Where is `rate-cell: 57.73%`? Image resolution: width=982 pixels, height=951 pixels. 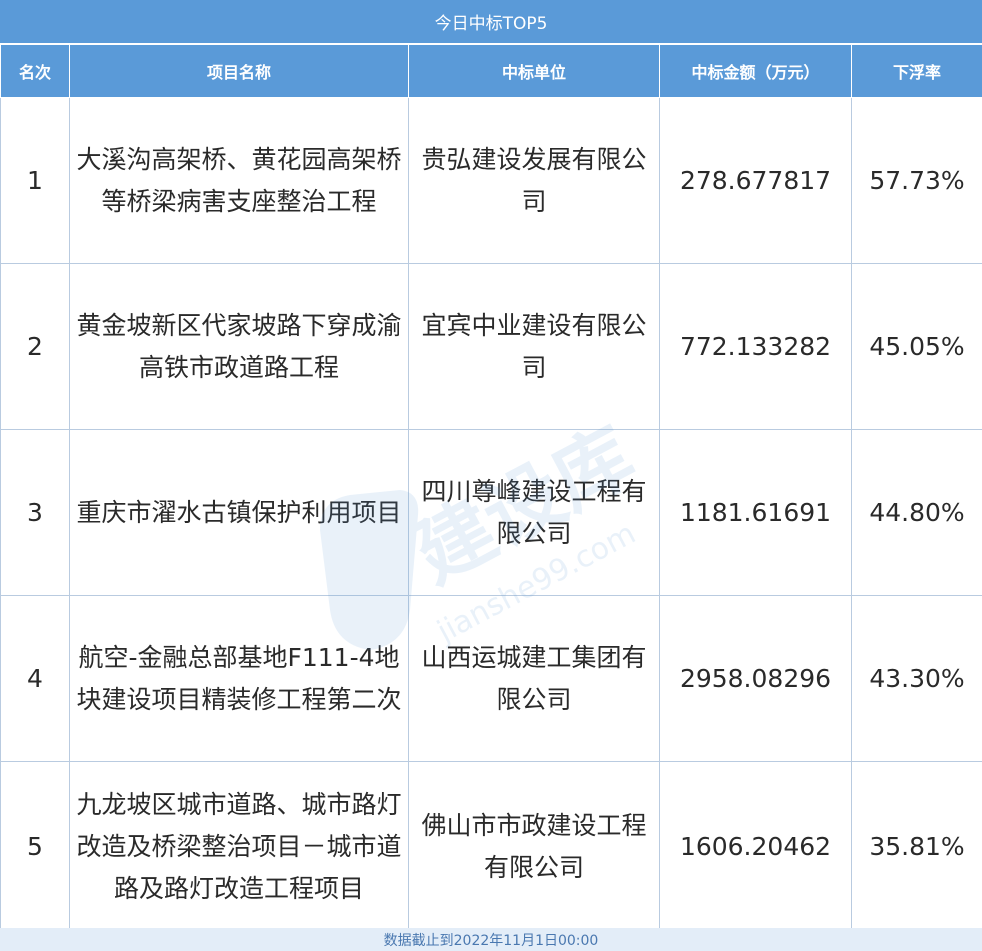 rate-cell: 57.73% is located at coordinates (916, 180).